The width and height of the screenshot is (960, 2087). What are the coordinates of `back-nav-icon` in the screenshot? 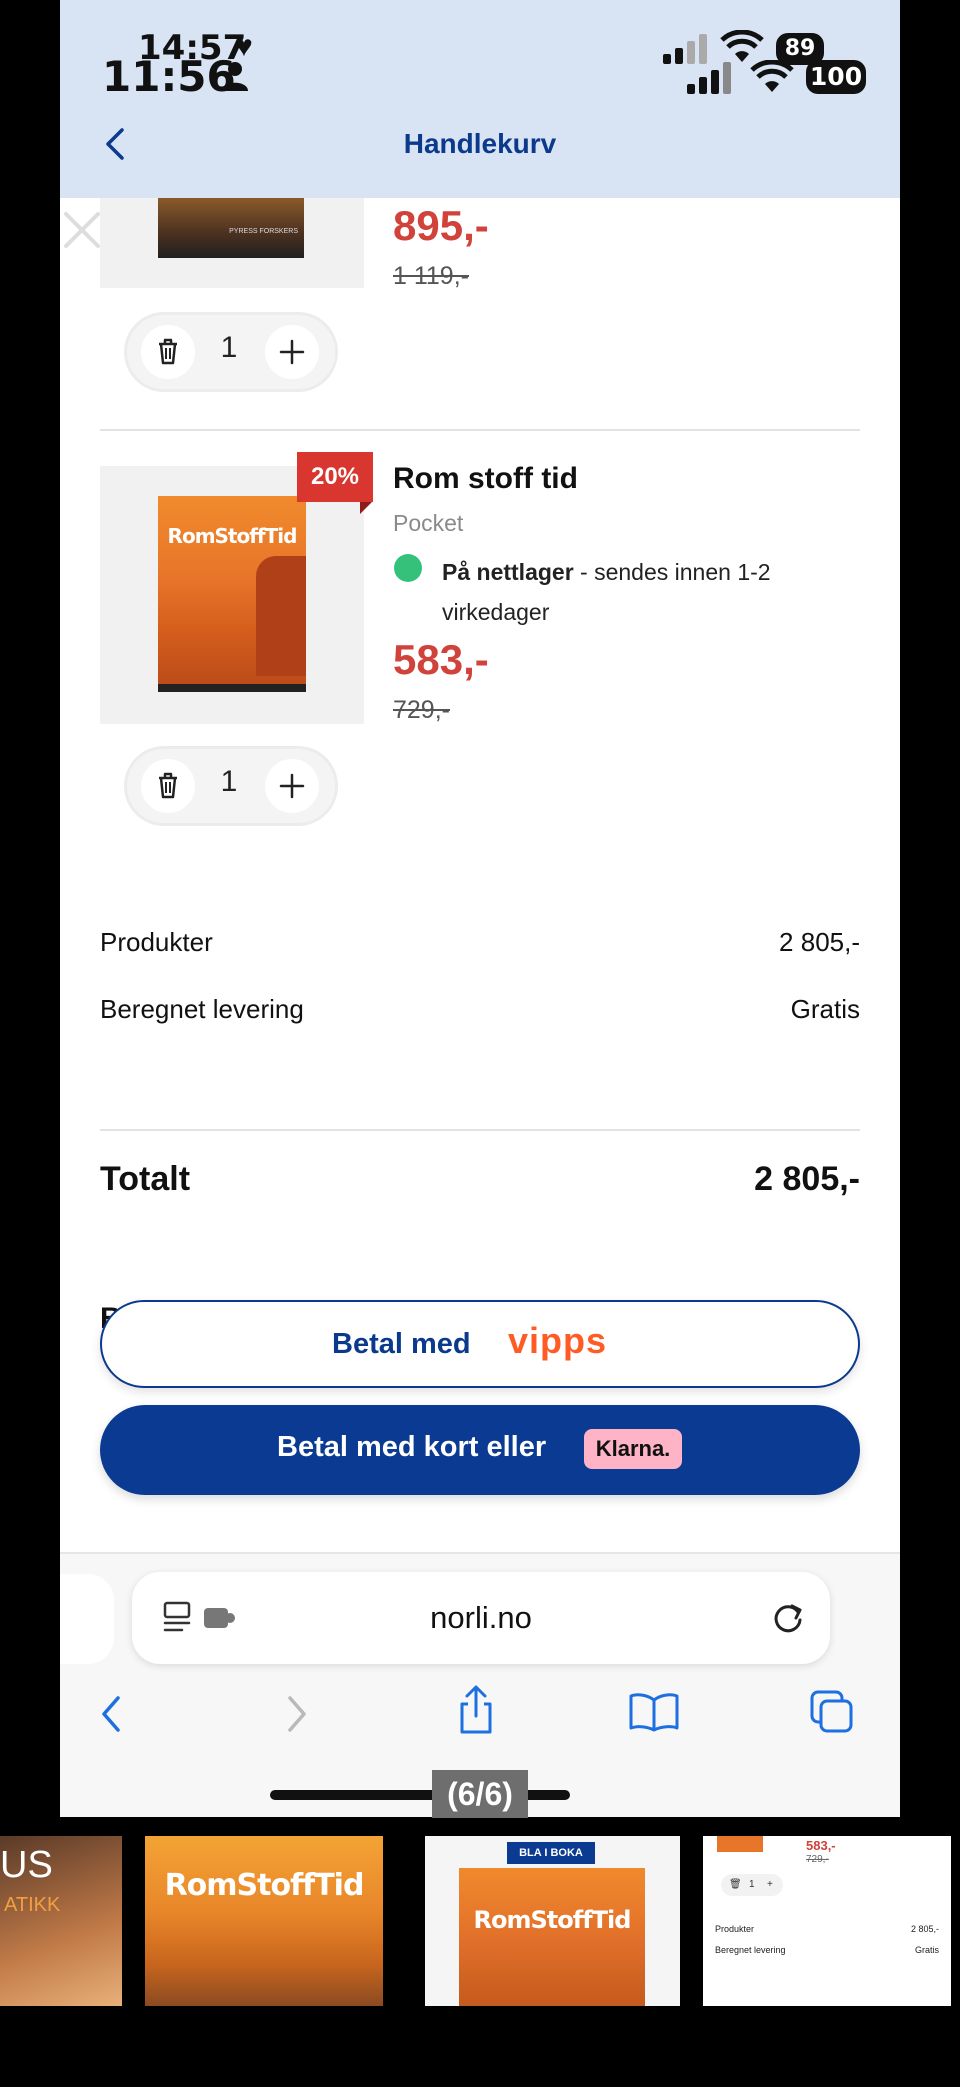 It's located at (111, 1714).